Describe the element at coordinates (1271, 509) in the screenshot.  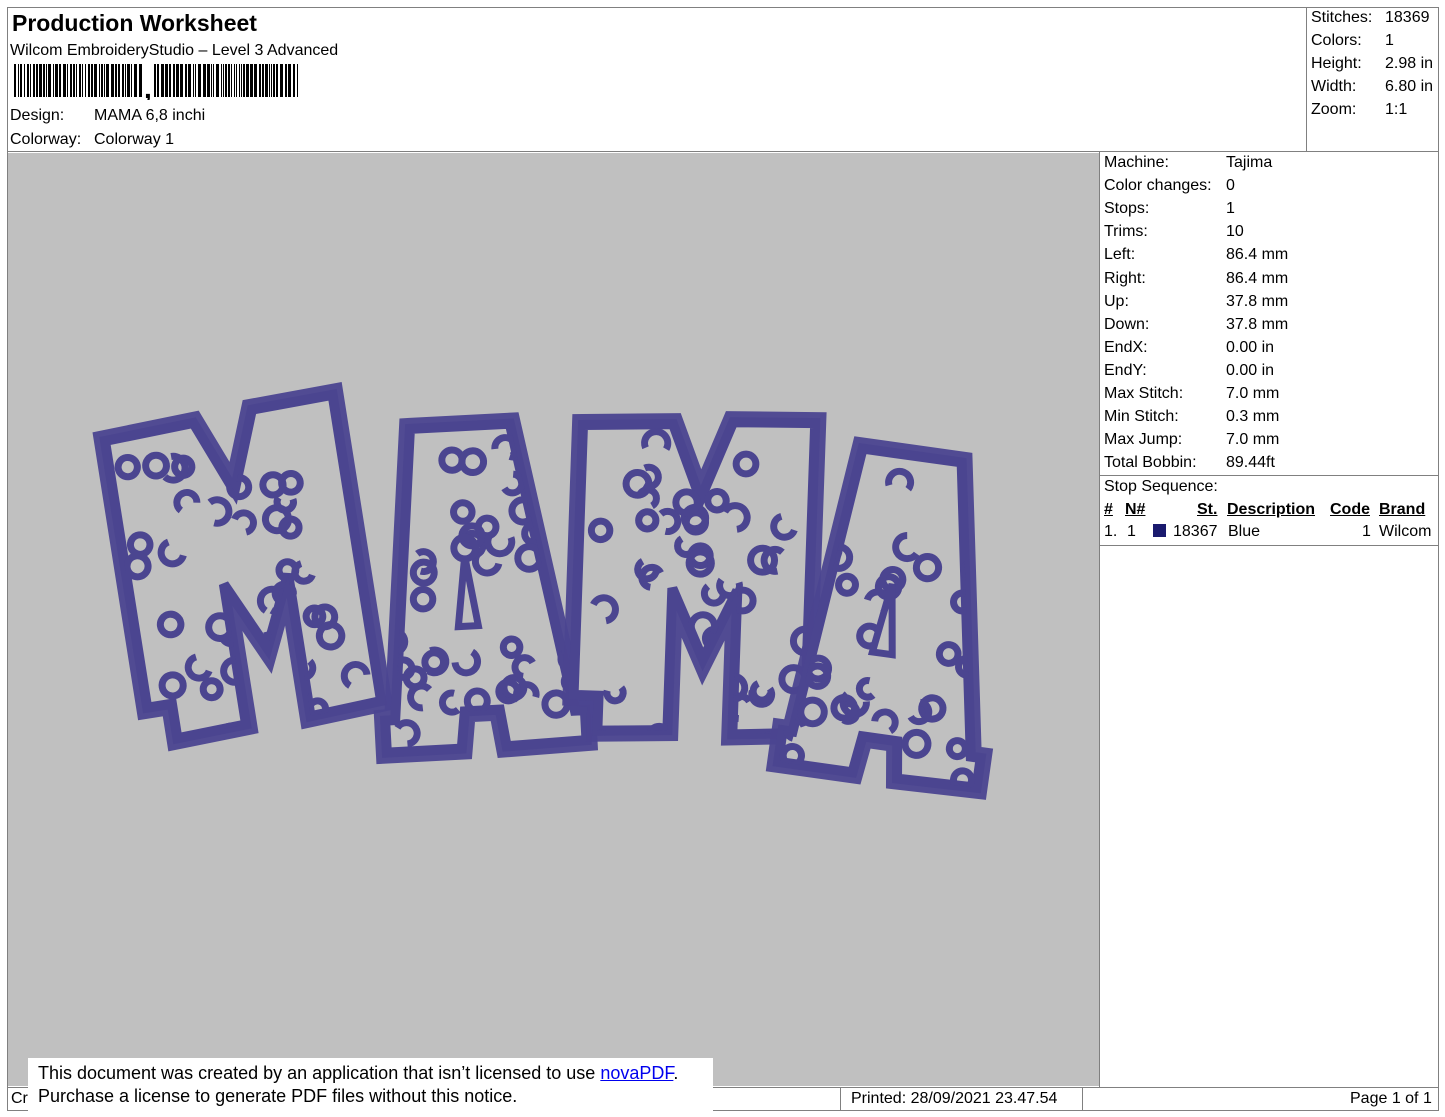
I see `col-description: Description` at that location.